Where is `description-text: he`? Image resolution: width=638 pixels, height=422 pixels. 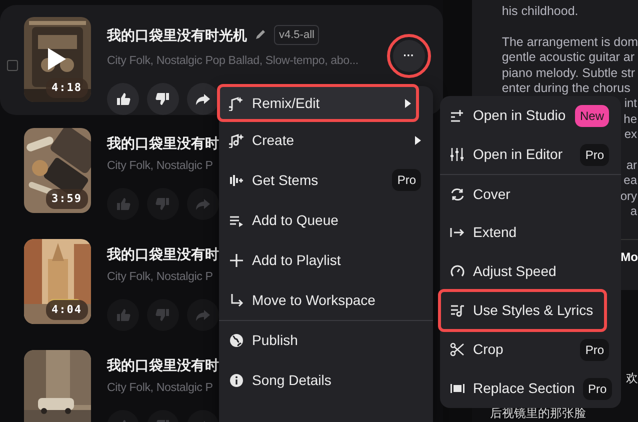
description-text: he is located at coordinates (630, 119).